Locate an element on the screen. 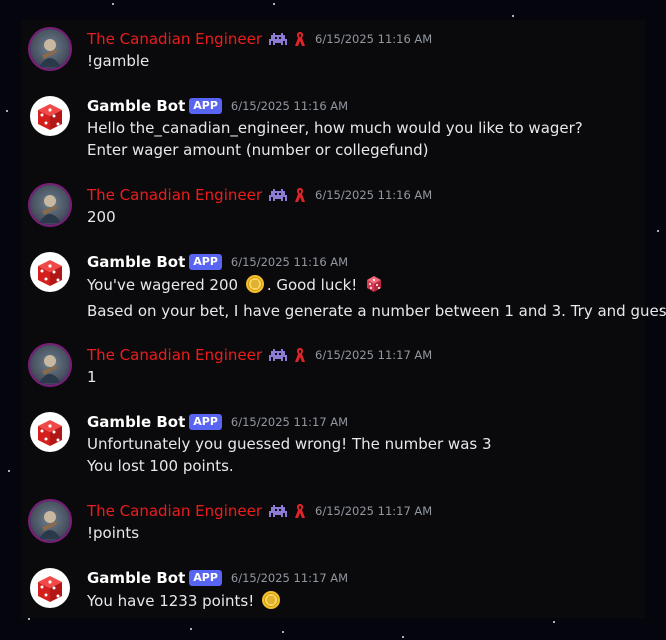 The height and width of the screenshot is (640, 666). message-text: You lost 100 points. is located at coordinates (160, 466).